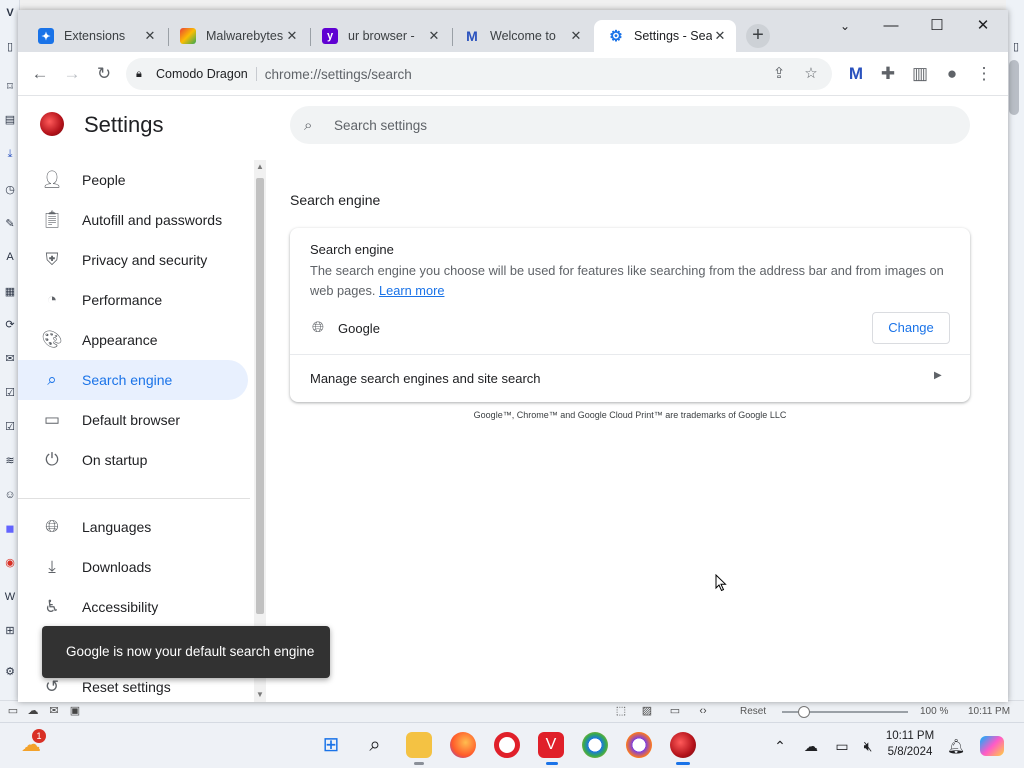 This screenshot has height=768, width=1024. I want to click on mastodon-icon: ◼, so click(10, 529).